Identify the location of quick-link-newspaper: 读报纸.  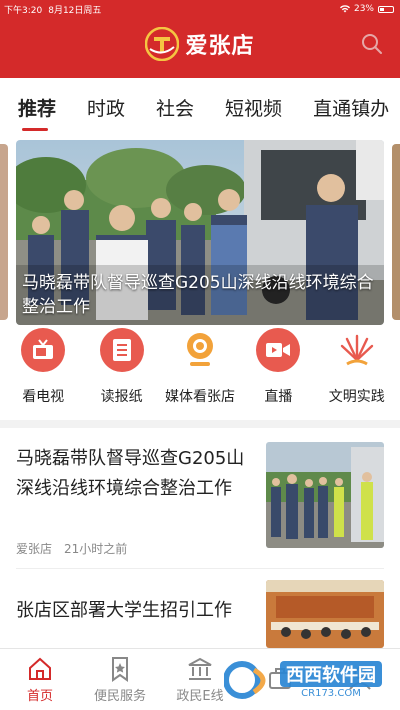
(122, 374).